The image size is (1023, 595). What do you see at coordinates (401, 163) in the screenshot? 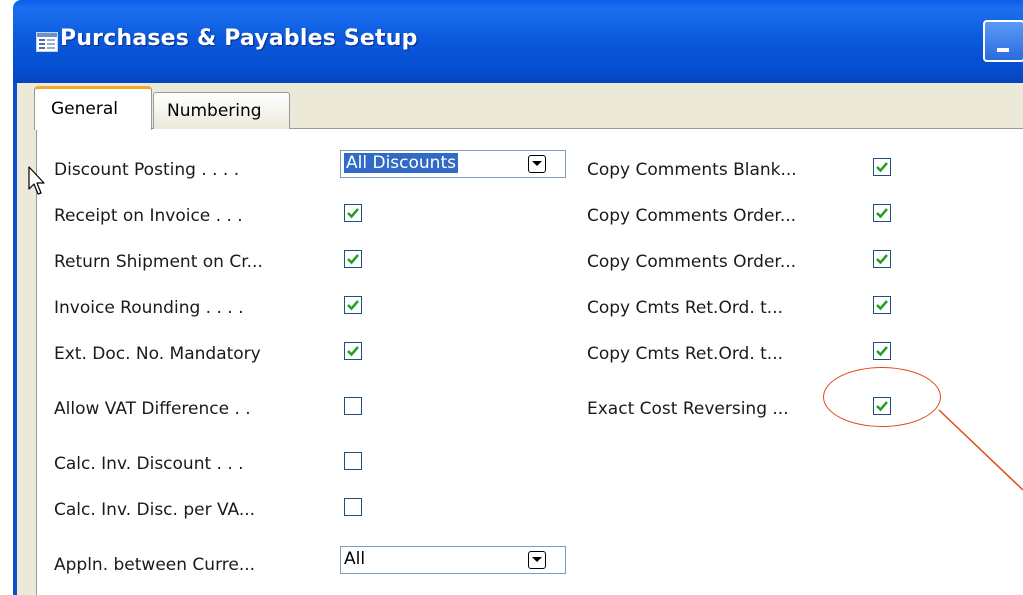
I see `discount-posting-value: All Discounts` at bounding box center [401, 163].